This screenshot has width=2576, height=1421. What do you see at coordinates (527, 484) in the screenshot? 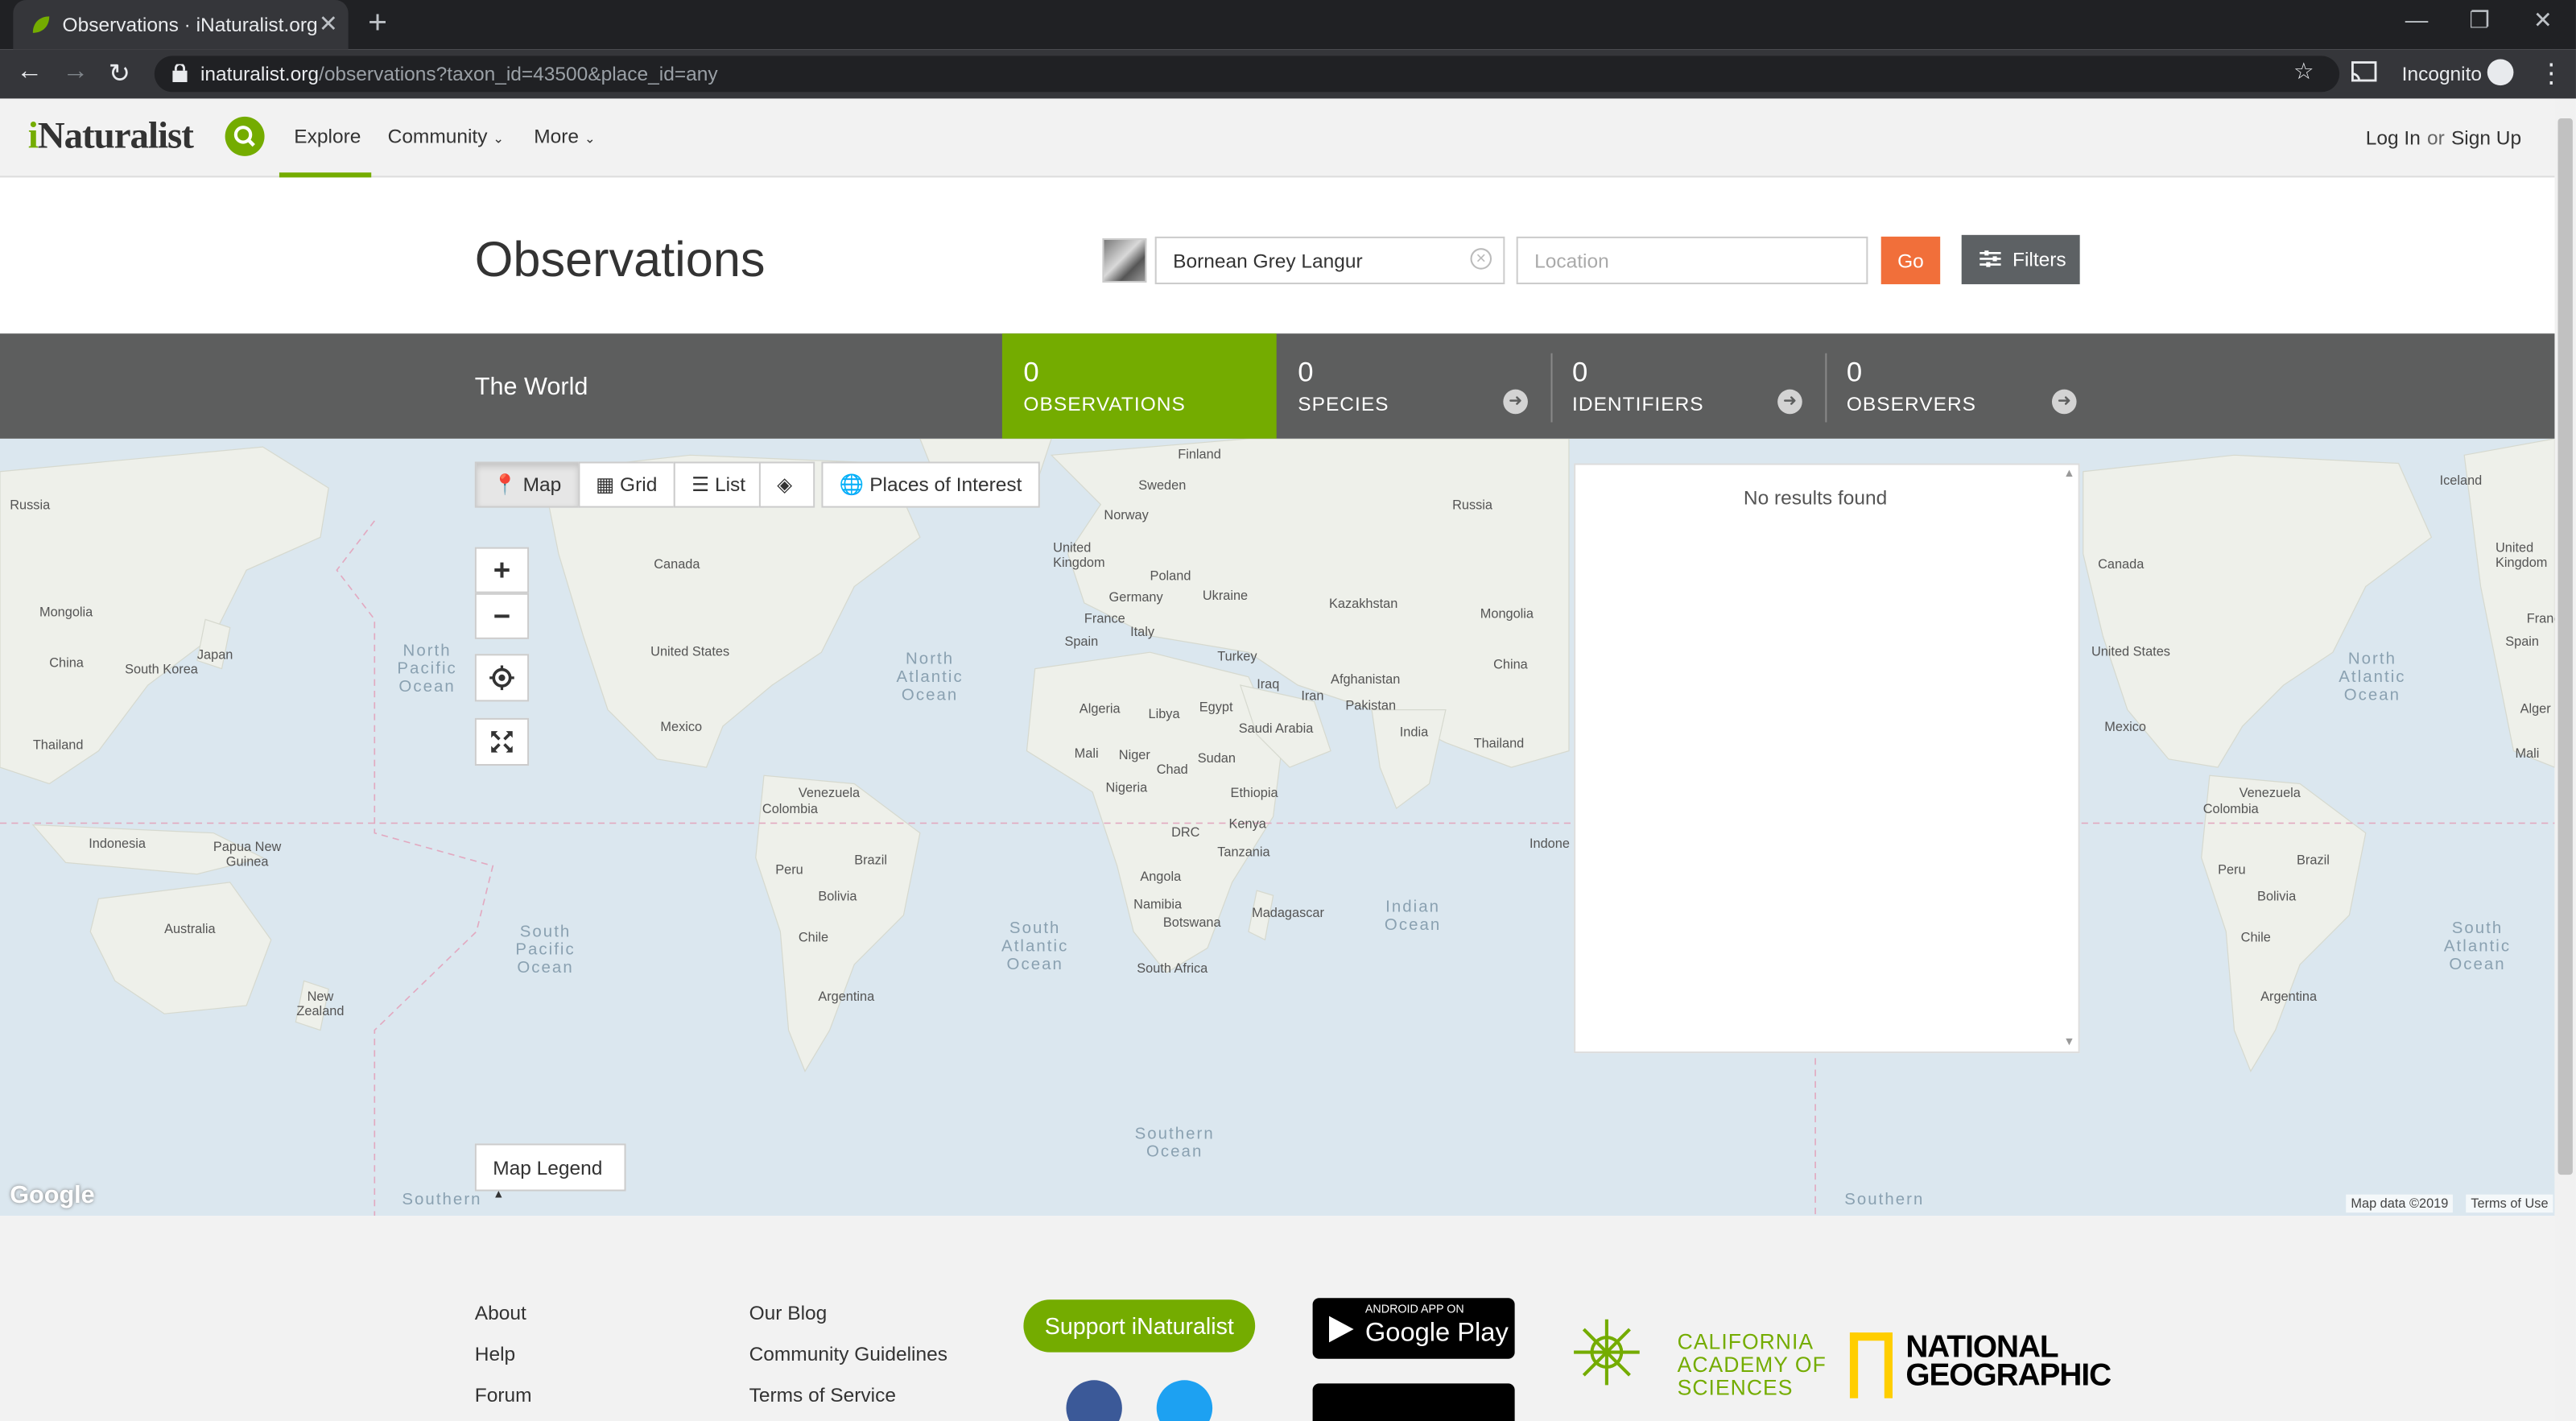
I see `map-view-button: 📍 Map` at bounding box center [527, 484].